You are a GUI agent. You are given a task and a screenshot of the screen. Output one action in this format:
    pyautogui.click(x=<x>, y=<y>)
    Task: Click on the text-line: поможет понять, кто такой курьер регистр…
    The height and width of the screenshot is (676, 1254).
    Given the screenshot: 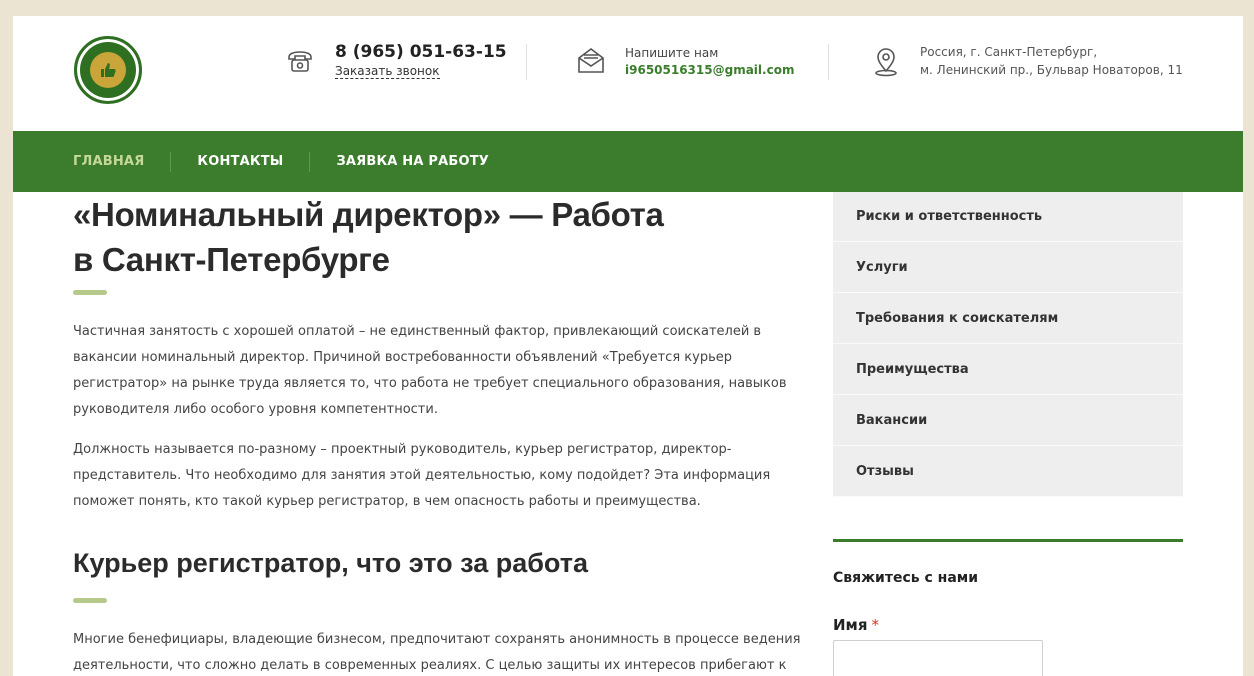 What is the action you would take?
    pyautogui.click(x=387, y=501)
    